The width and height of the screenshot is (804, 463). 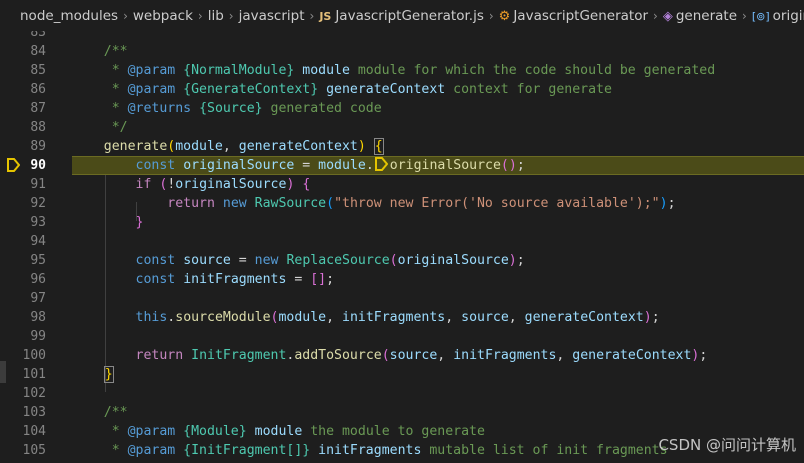 What do you see at coordinates (402, 127) in the screenshot?
I see `code-line: 88 */` at bounding box center [402, 127].